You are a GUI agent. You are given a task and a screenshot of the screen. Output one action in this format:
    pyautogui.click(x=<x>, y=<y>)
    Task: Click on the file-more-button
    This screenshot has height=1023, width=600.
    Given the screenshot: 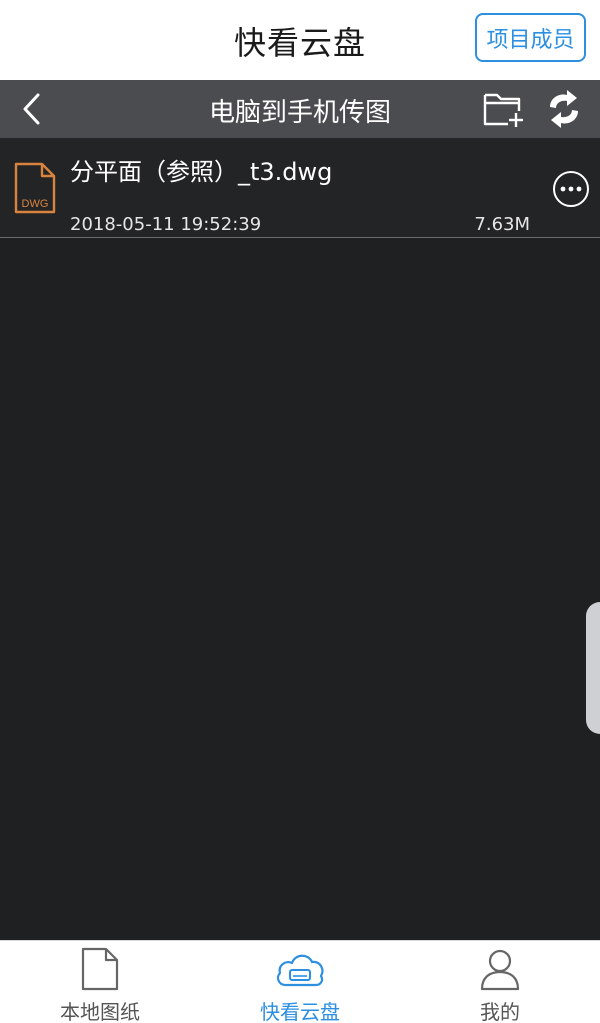 What is the action you would take?
    pyautogui.click(x=571, y=189)
    